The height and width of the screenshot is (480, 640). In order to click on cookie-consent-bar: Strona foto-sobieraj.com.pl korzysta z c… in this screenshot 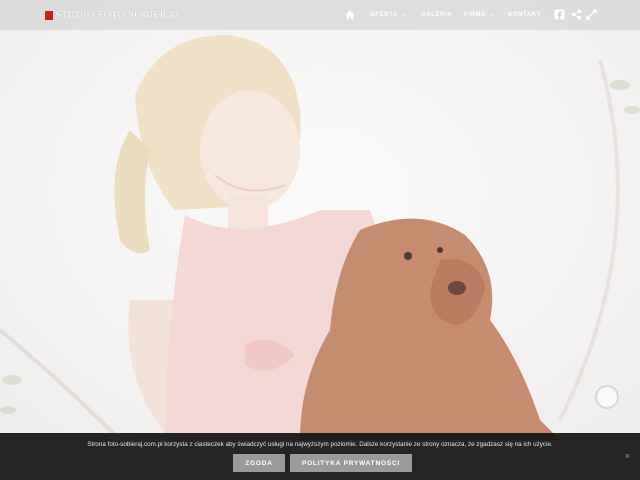, I will do `click(320, 456)`.